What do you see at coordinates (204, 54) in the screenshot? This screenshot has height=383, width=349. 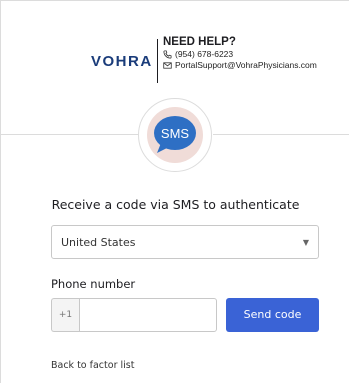 I see `help-phone: (954) 678-6223` at bounding box center [204, 54].